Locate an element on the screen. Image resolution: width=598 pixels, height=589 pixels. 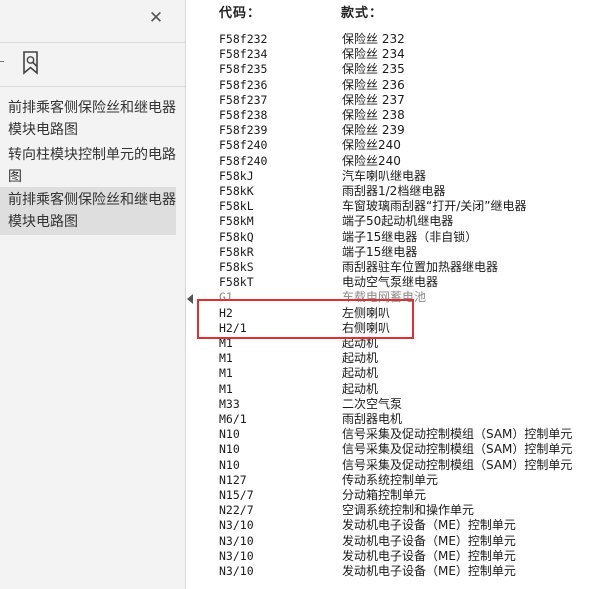
table-row: F58f238 保险丝 238 is located at coordinates (400, 115).